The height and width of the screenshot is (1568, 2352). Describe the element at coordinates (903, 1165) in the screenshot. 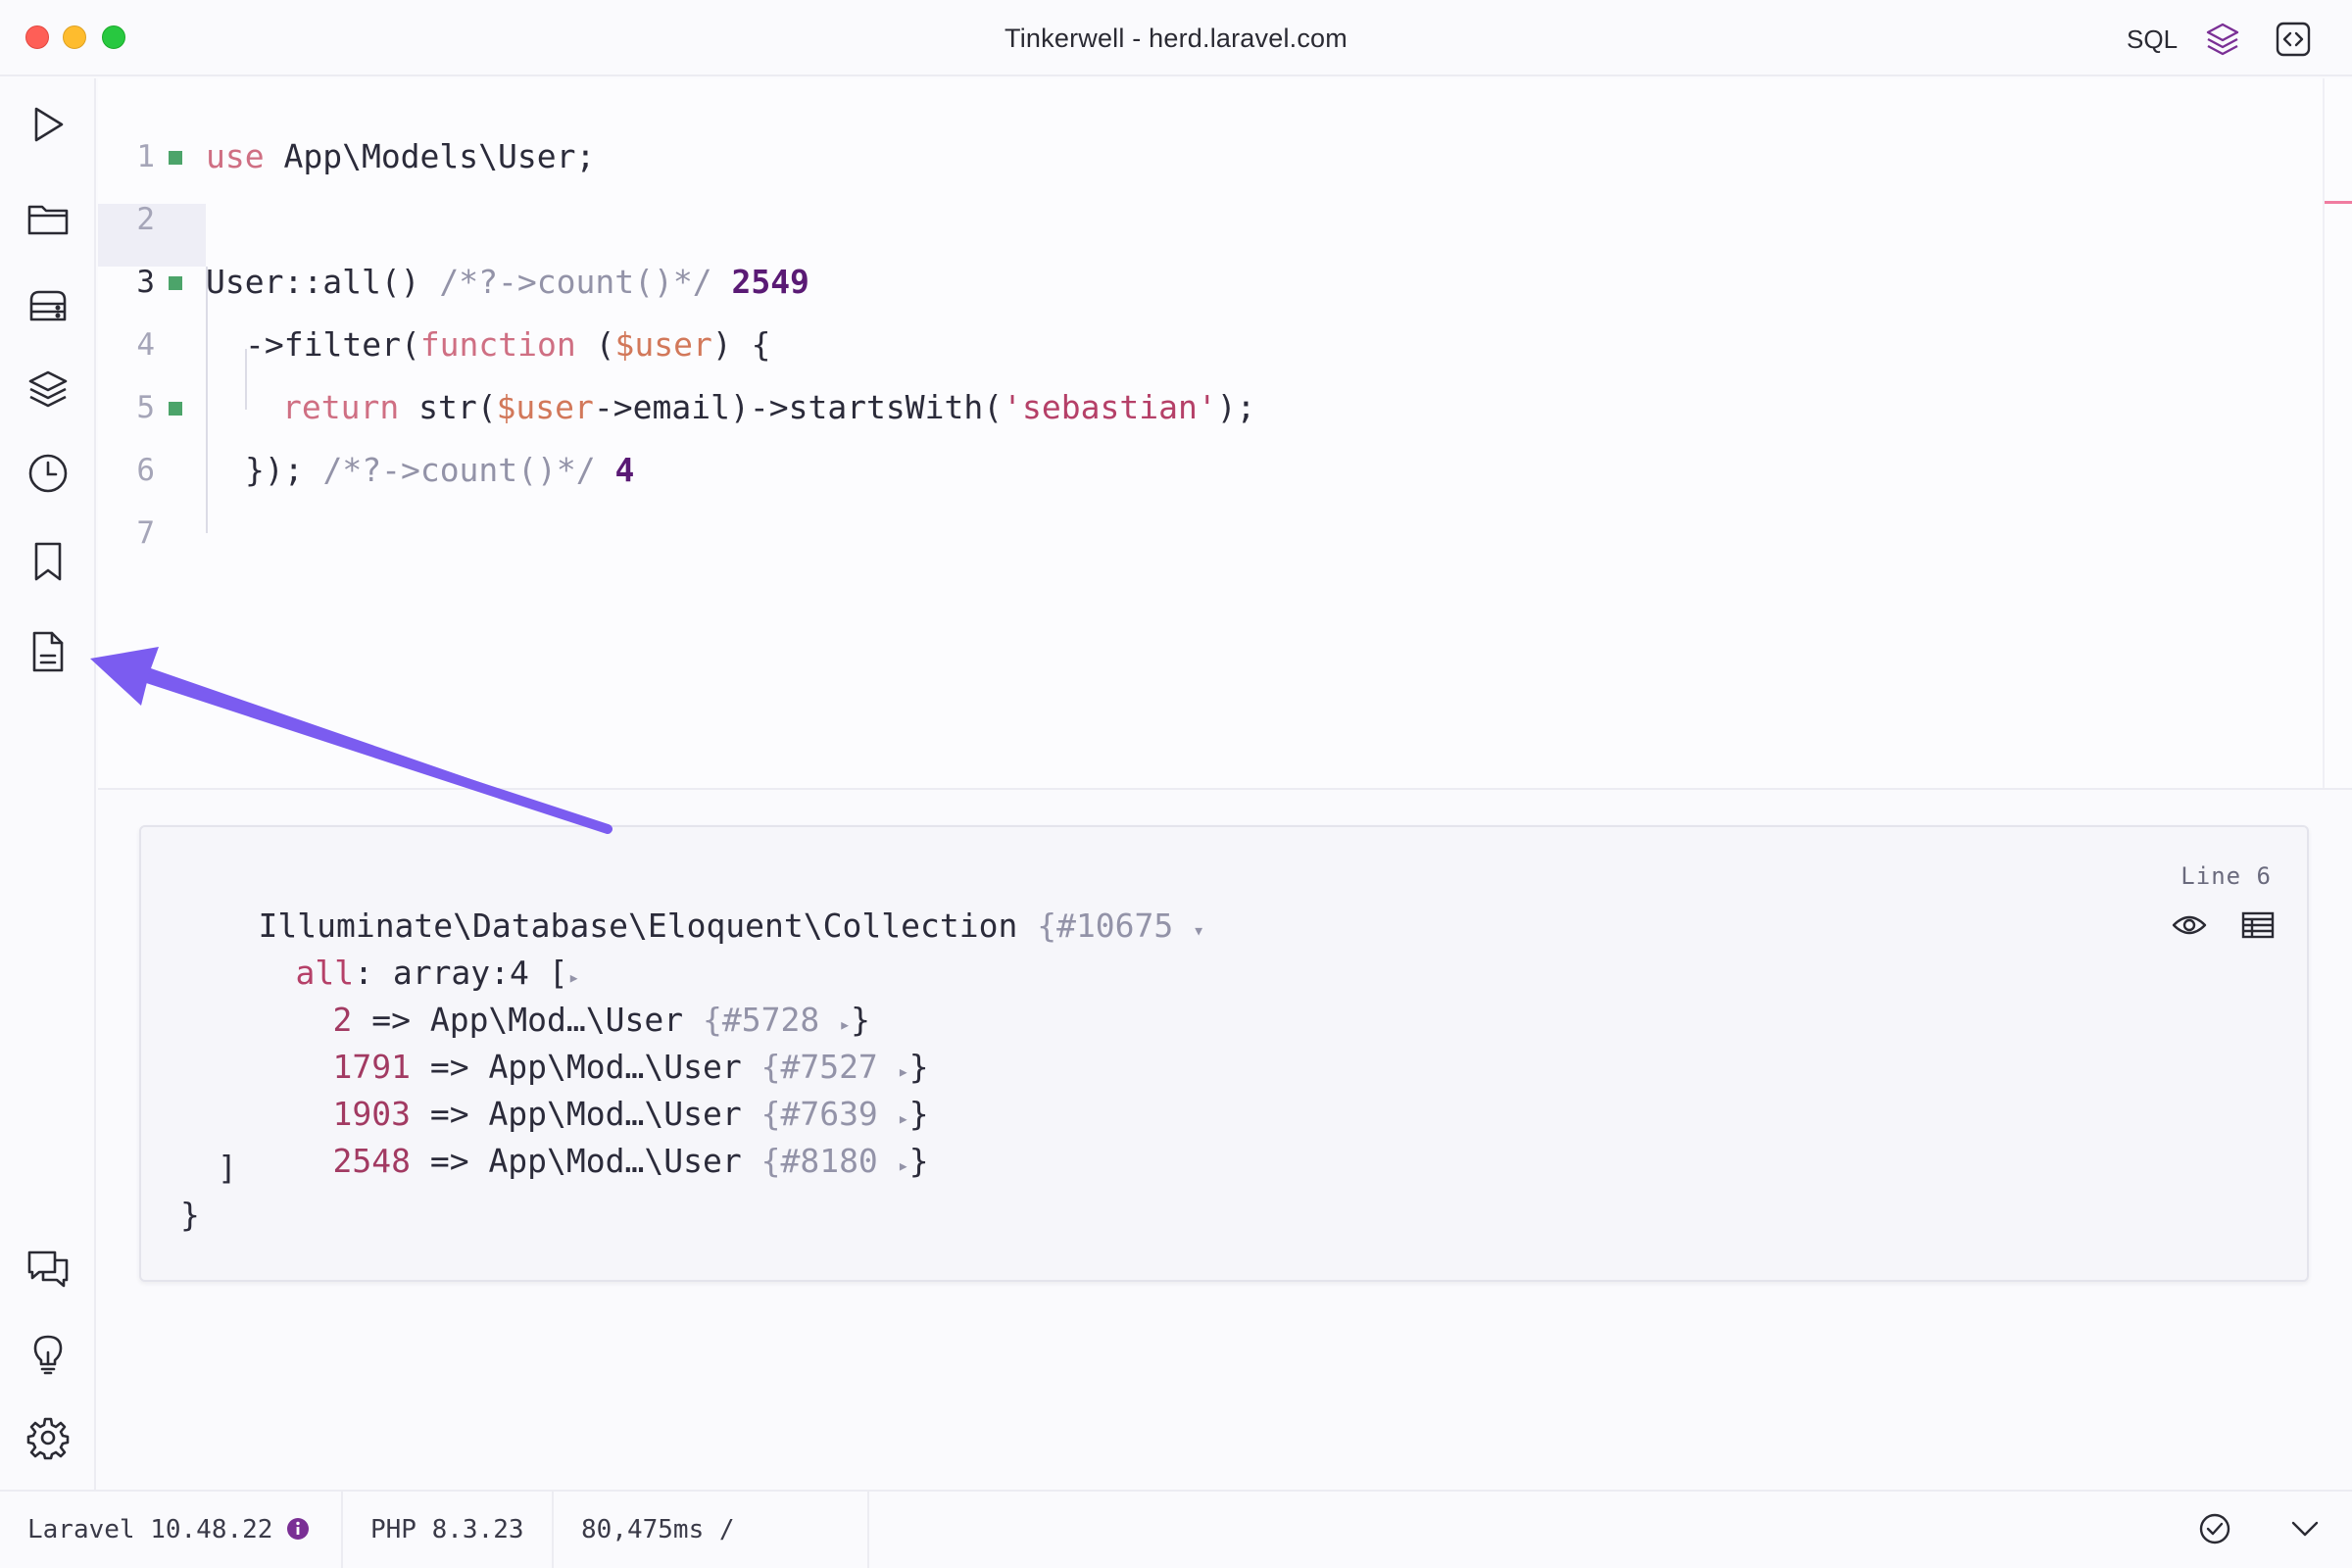

I see `expand-toggle-icon: ▸` at that location.